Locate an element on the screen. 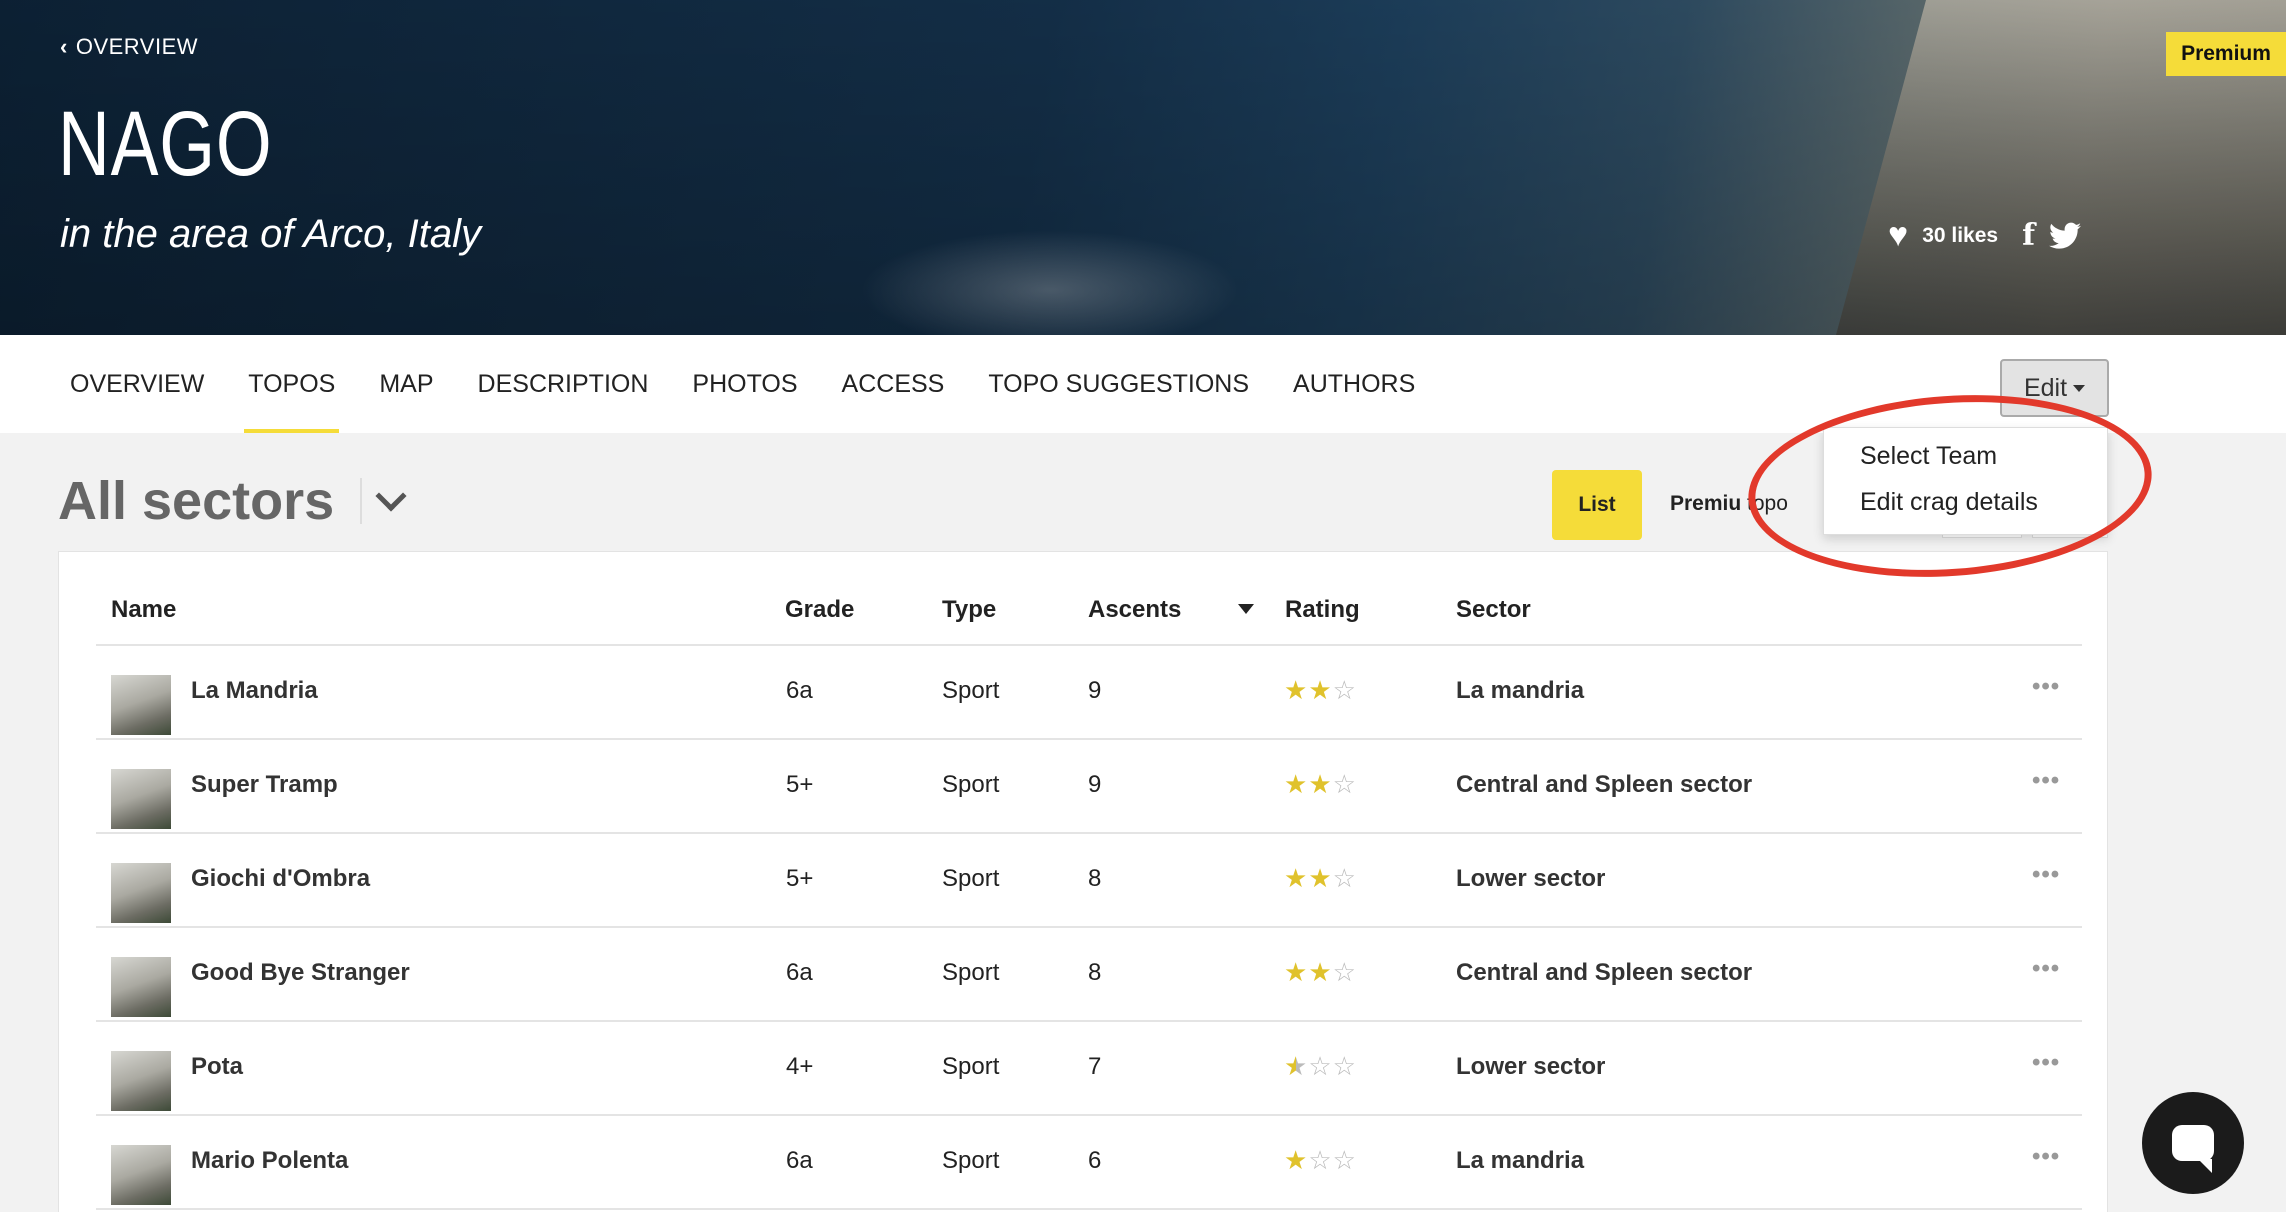  sort-down-icon is located at coordinates (1246, 609).